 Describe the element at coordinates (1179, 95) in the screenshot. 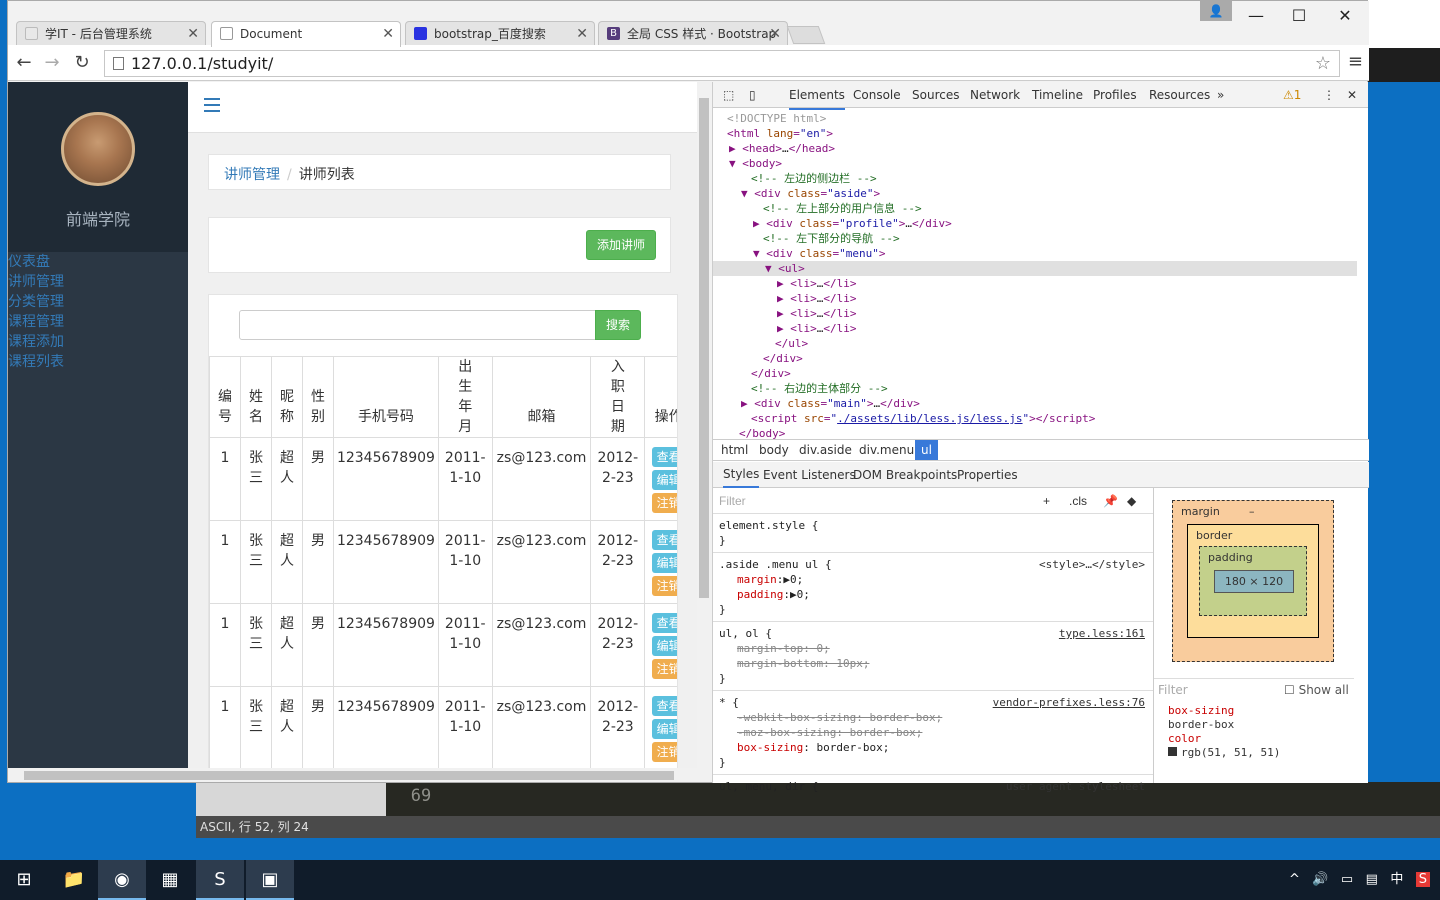

I see `tab-resources: Resources` at that location.